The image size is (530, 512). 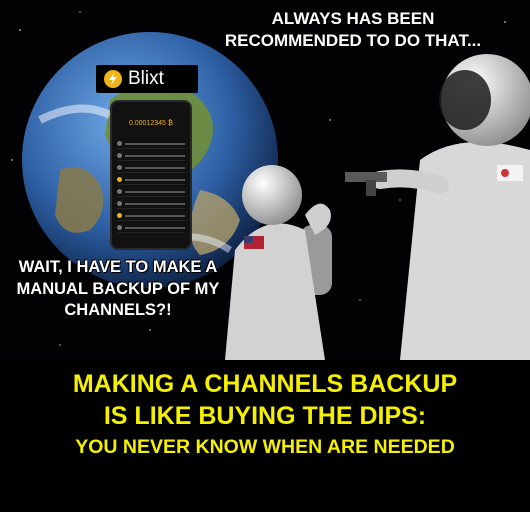 What do you see at coordinates (510, 173) in the screenshot?
I see `ohio-flag-patch` at bounding box center [510, 173].